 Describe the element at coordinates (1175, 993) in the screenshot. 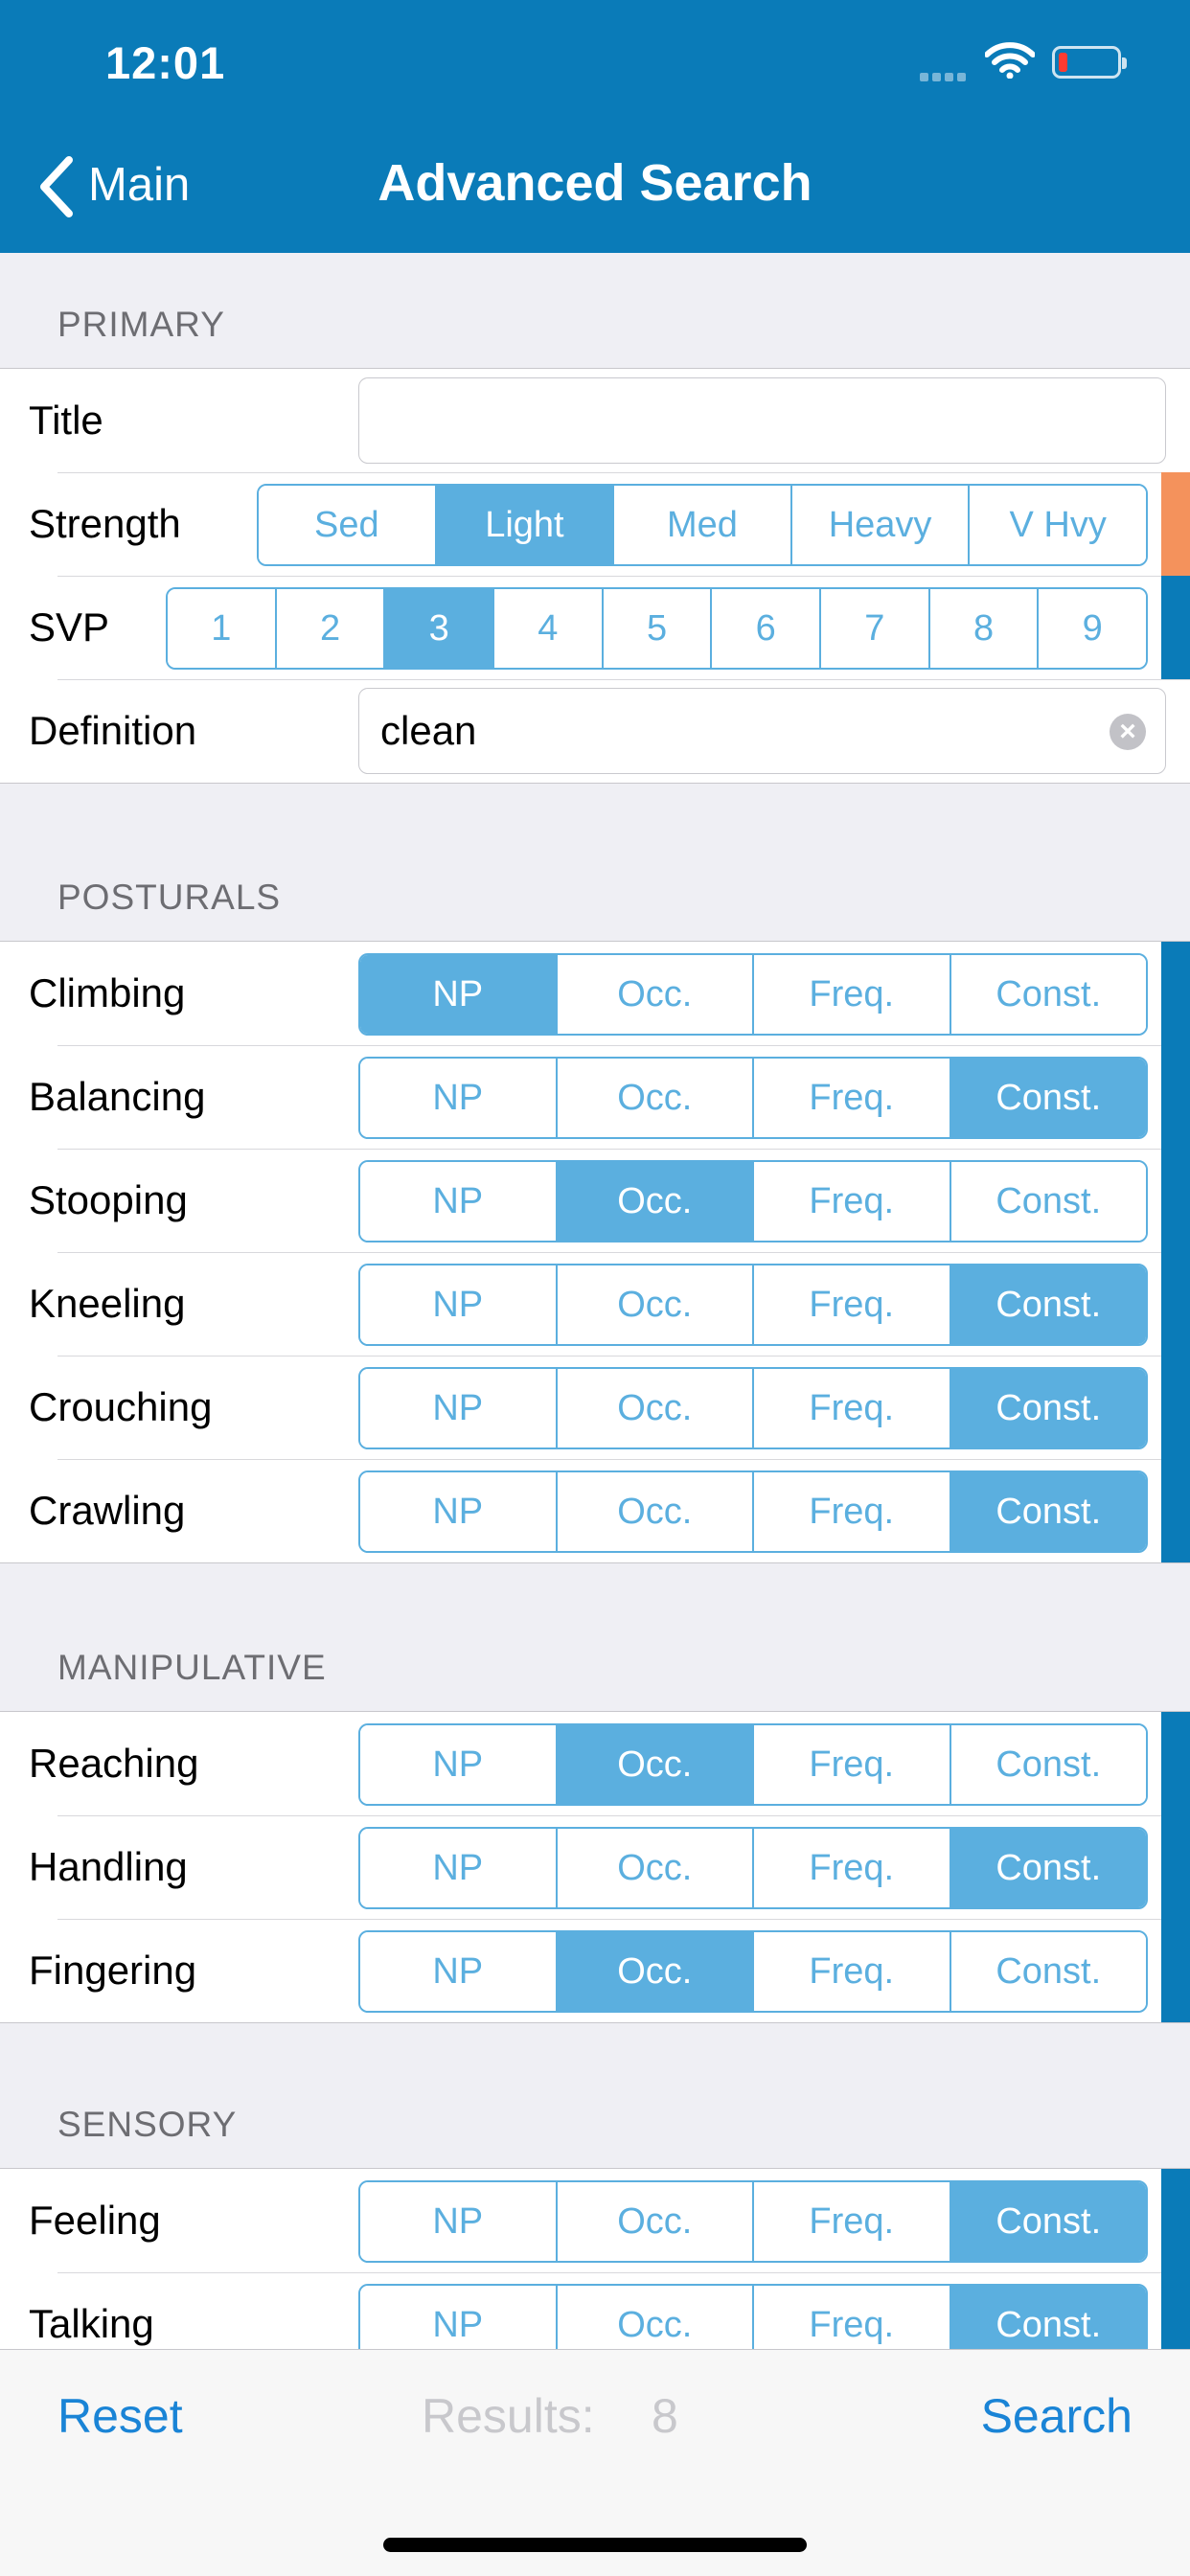

I see `climbing-accent-bar` at that location.